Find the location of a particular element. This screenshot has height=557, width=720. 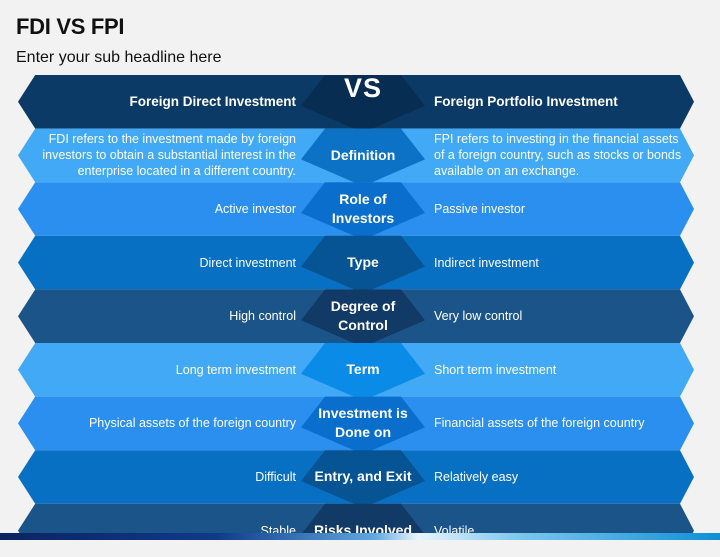

vs-label: VS is located at coordinates (363, 88).